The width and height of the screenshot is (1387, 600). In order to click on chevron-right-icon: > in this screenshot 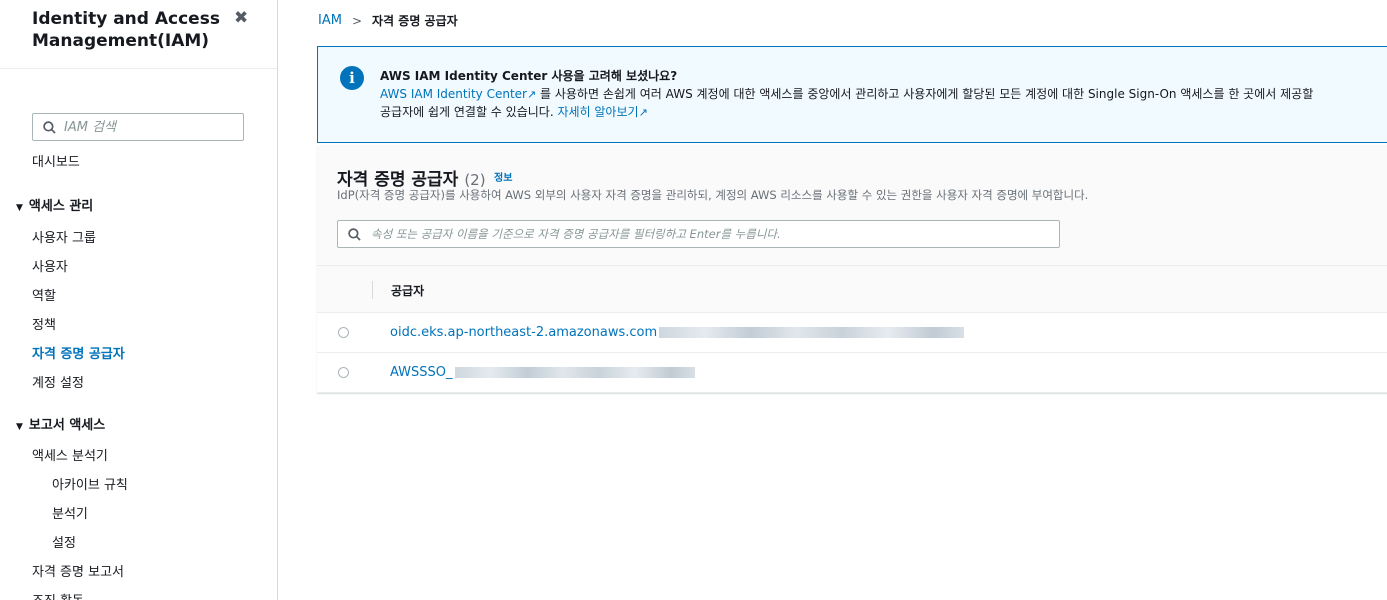, I will do `click(357, 20)`.